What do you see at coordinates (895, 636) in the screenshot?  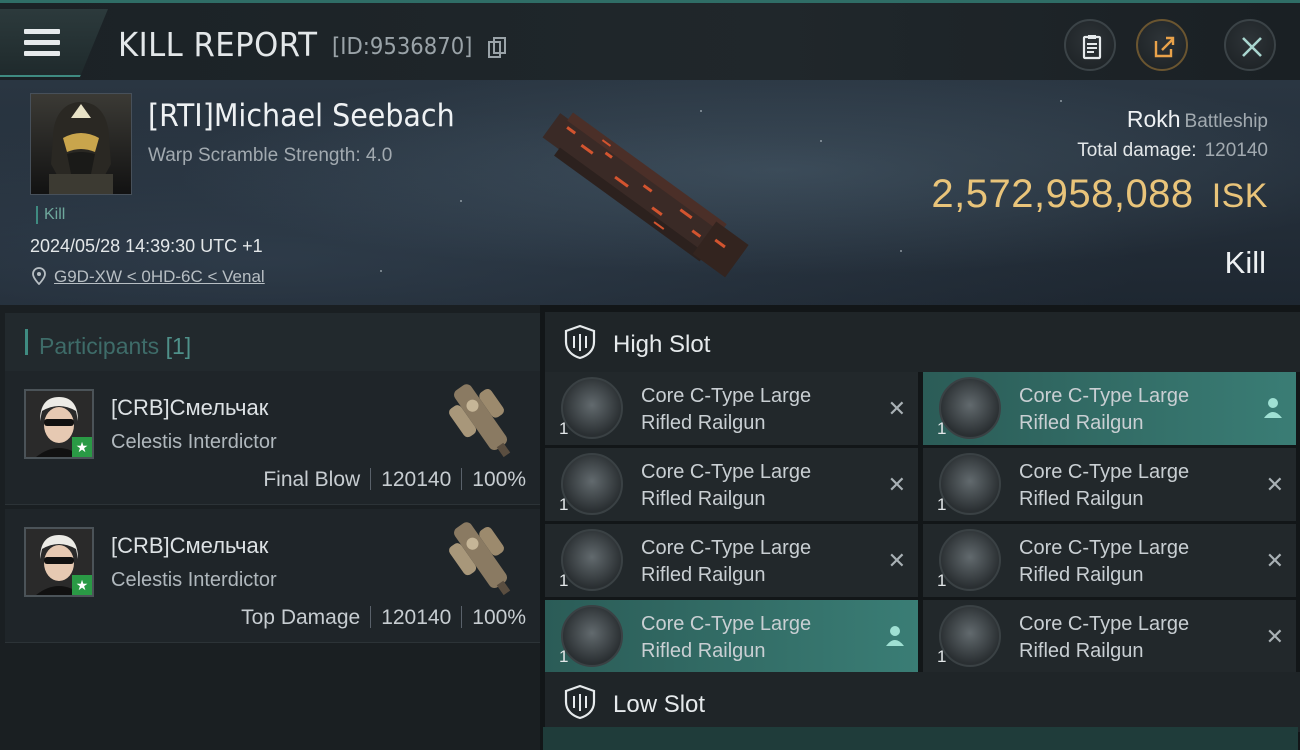 I see `dropped-person-icon` at bounding box center [895, 636].